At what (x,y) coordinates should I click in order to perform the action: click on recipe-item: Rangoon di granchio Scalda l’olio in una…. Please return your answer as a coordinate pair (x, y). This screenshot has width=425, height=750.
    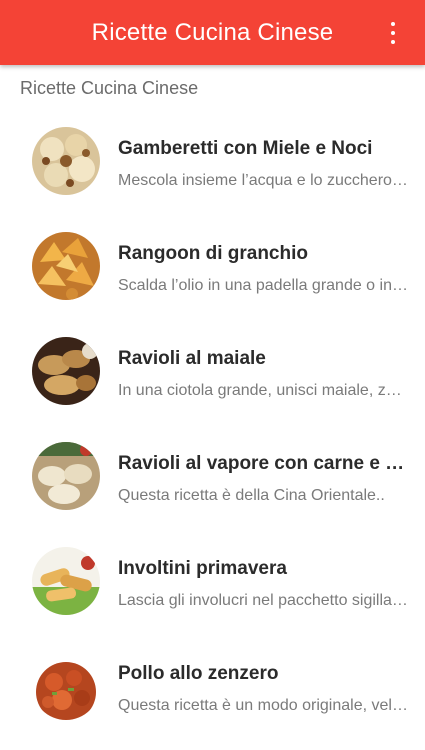
    Looking at the image, I should click on (212, 277).